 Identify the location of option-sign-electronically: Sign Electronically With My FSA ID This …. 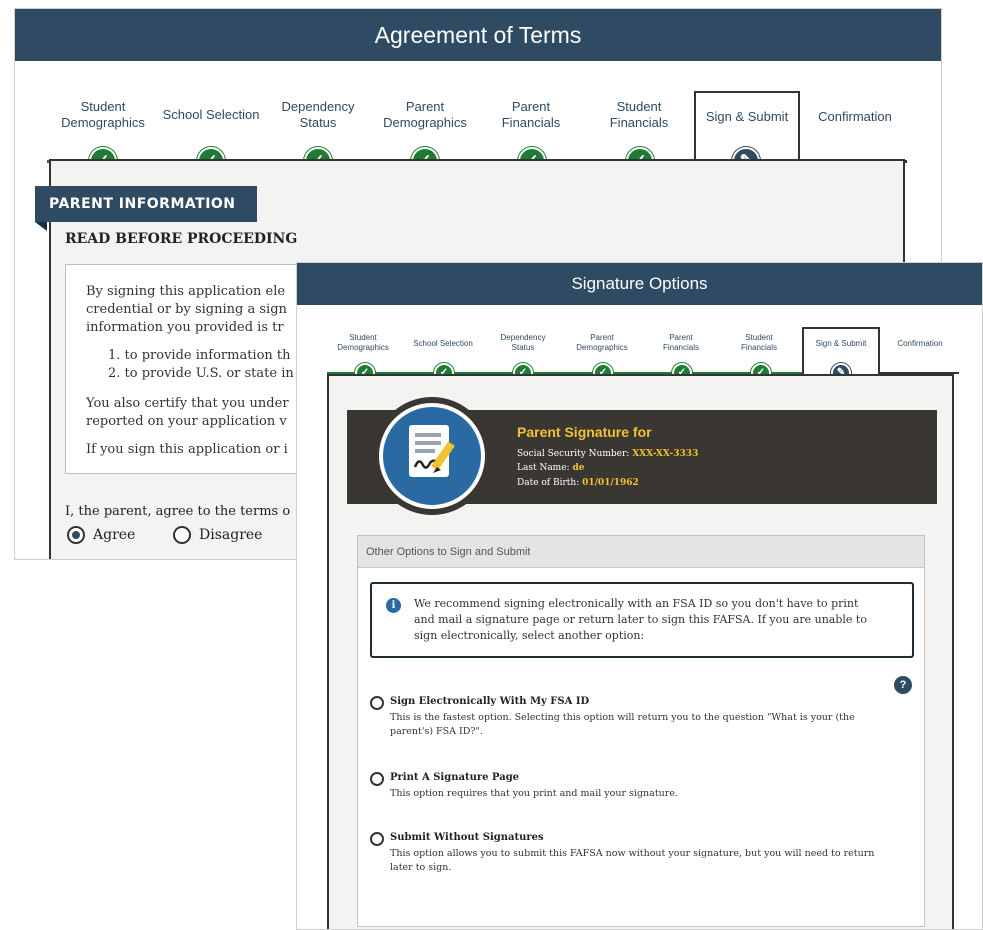
(640, 718).